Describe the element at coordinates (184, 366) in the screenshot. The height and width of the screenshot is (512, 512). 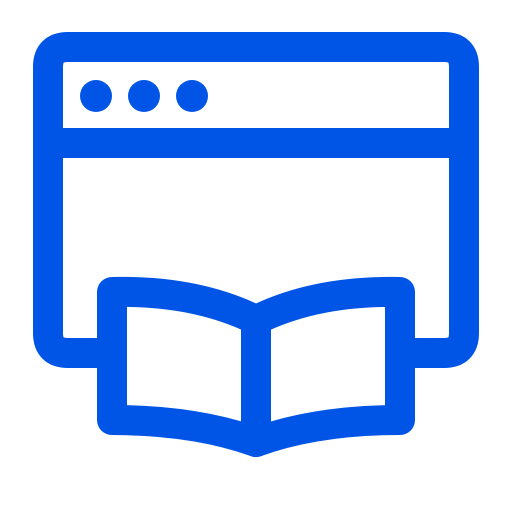
I see `book-left-page` at that location.